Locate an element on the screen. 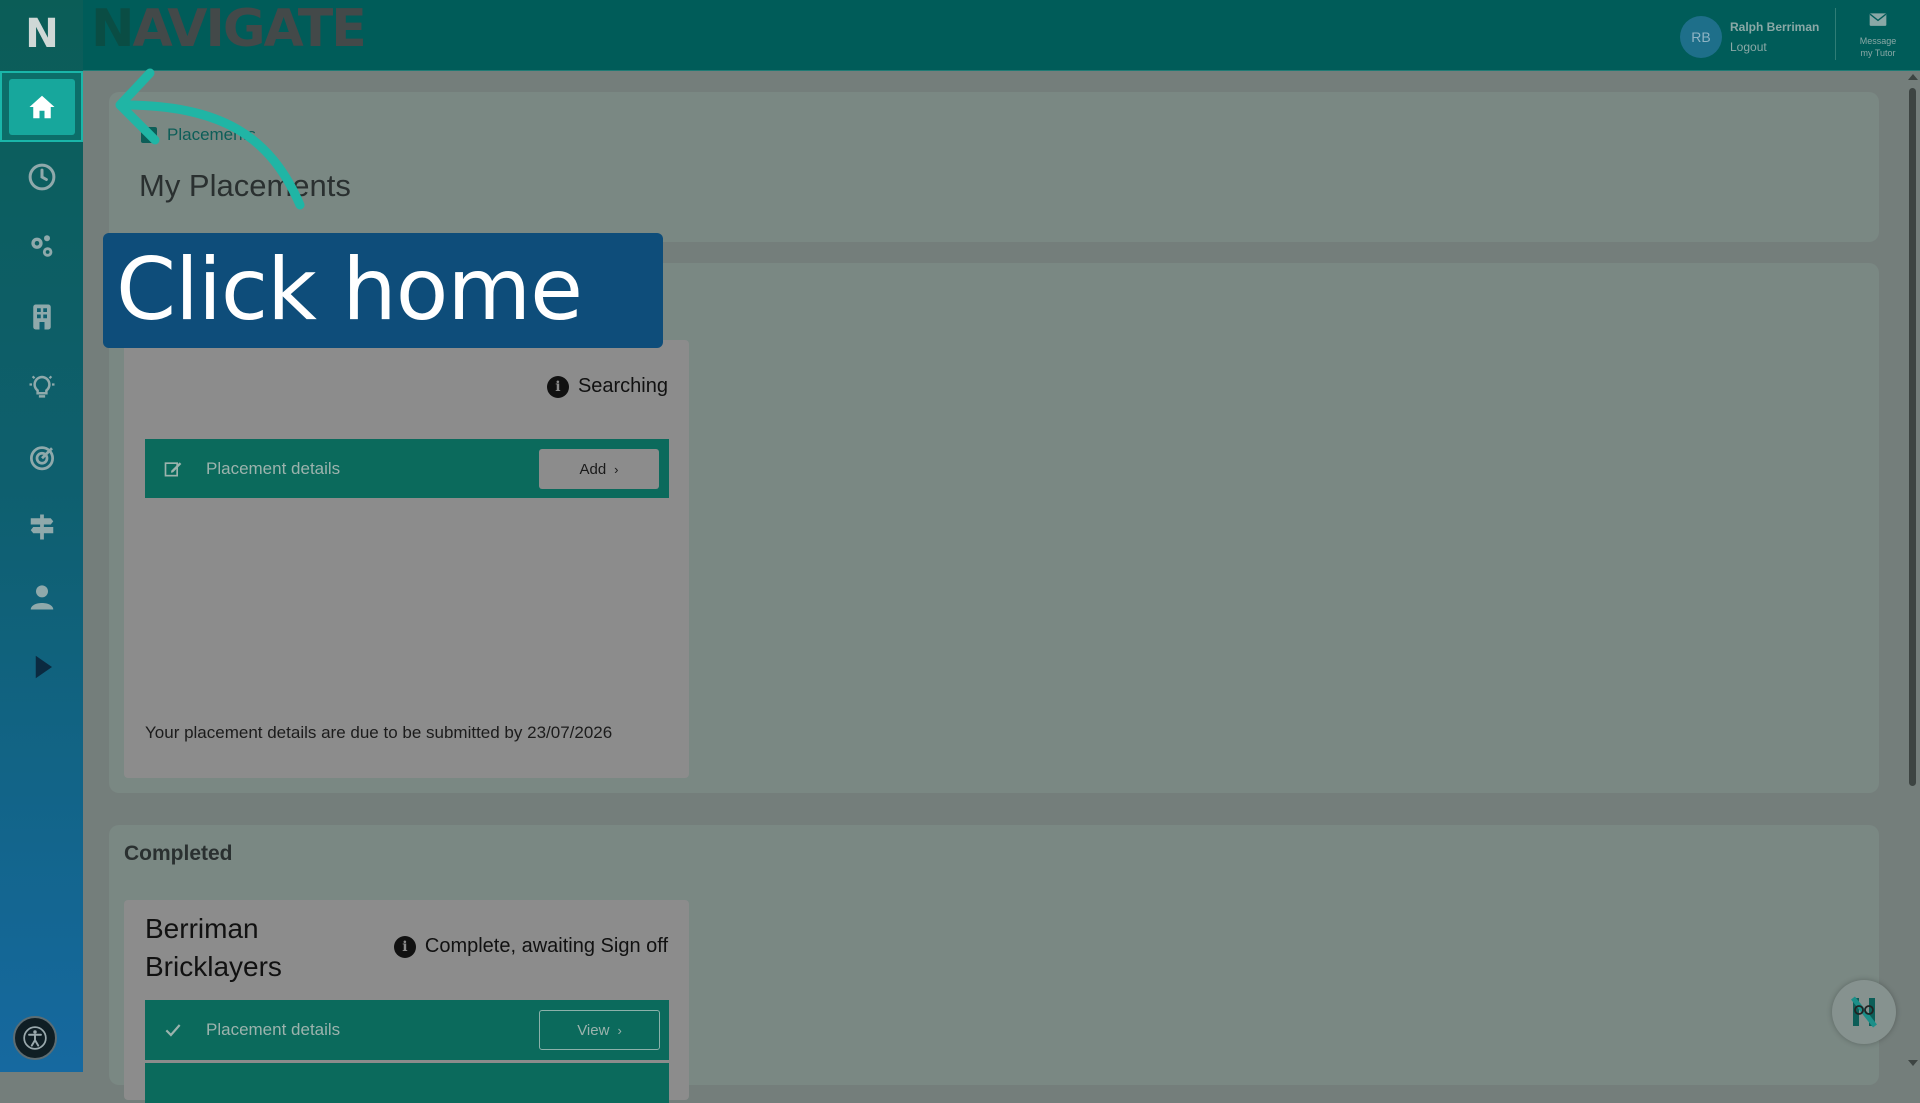 Image resolution: width=1920 pixels, height=1103 pixels. tutorial-callout: Click home is located at coordinates (383, 290).